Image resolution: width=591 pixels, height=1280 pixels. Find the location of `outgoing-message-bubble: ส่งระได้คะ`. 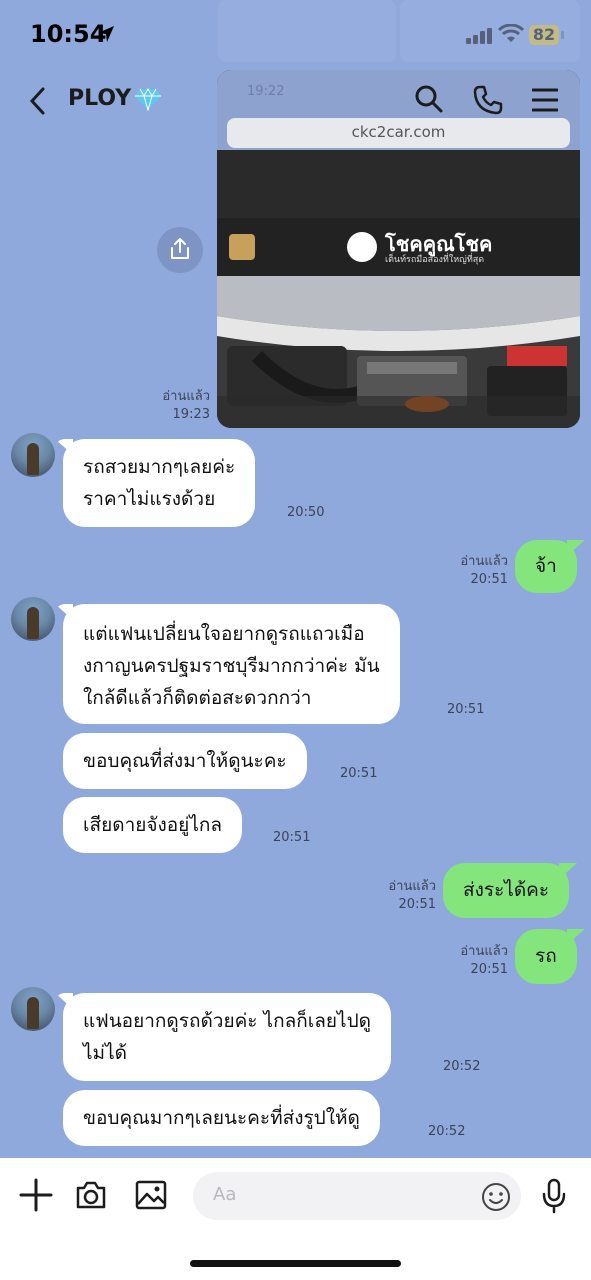

outgoing-message-bubble: ส่งระได้คะ is located at coordinates (506, 890).